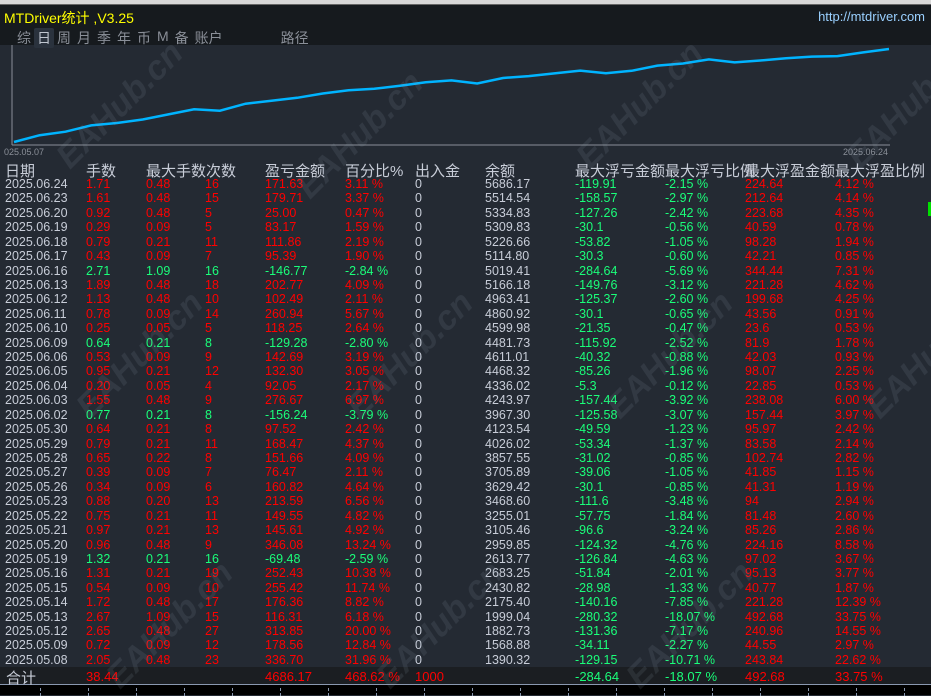 The image size is (931, 696). What do you see at coordinates (508, 313) in the screenshot?
I see `cell-balance: 4860.92` at bounding box center [508, 313].